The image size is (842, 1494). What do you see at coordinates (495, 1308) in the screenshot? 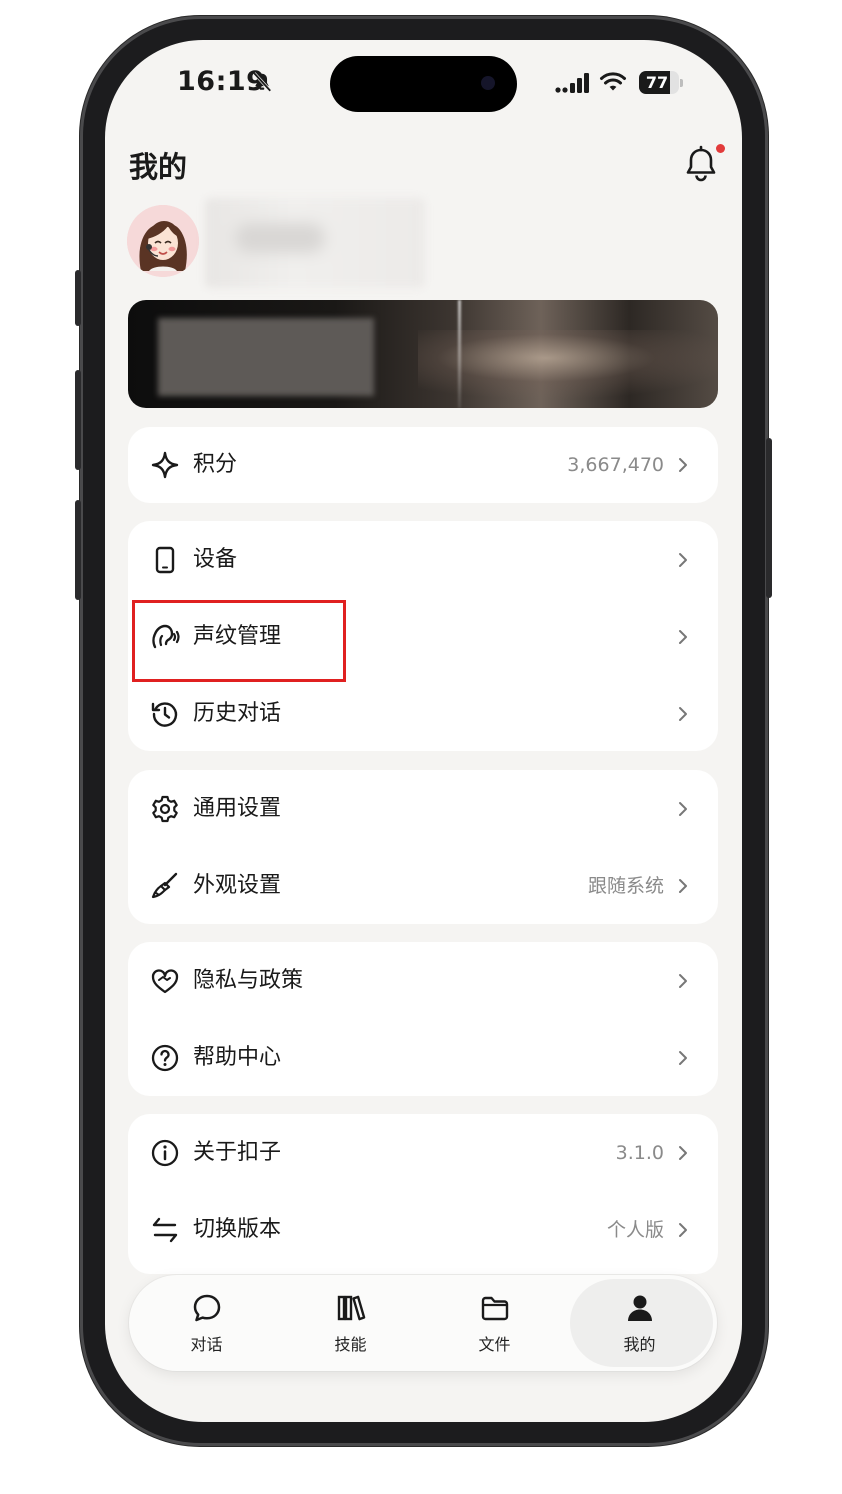
I see `folder-icon` at bounding box center [495, 1308].